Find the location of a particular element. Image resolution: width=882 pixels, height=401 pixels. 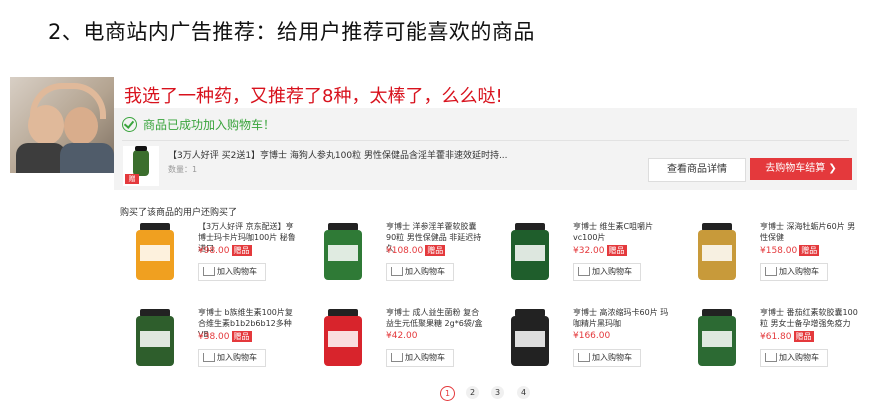

product-price: ¥38.00 赠品 is located at coordinates (225, 336).